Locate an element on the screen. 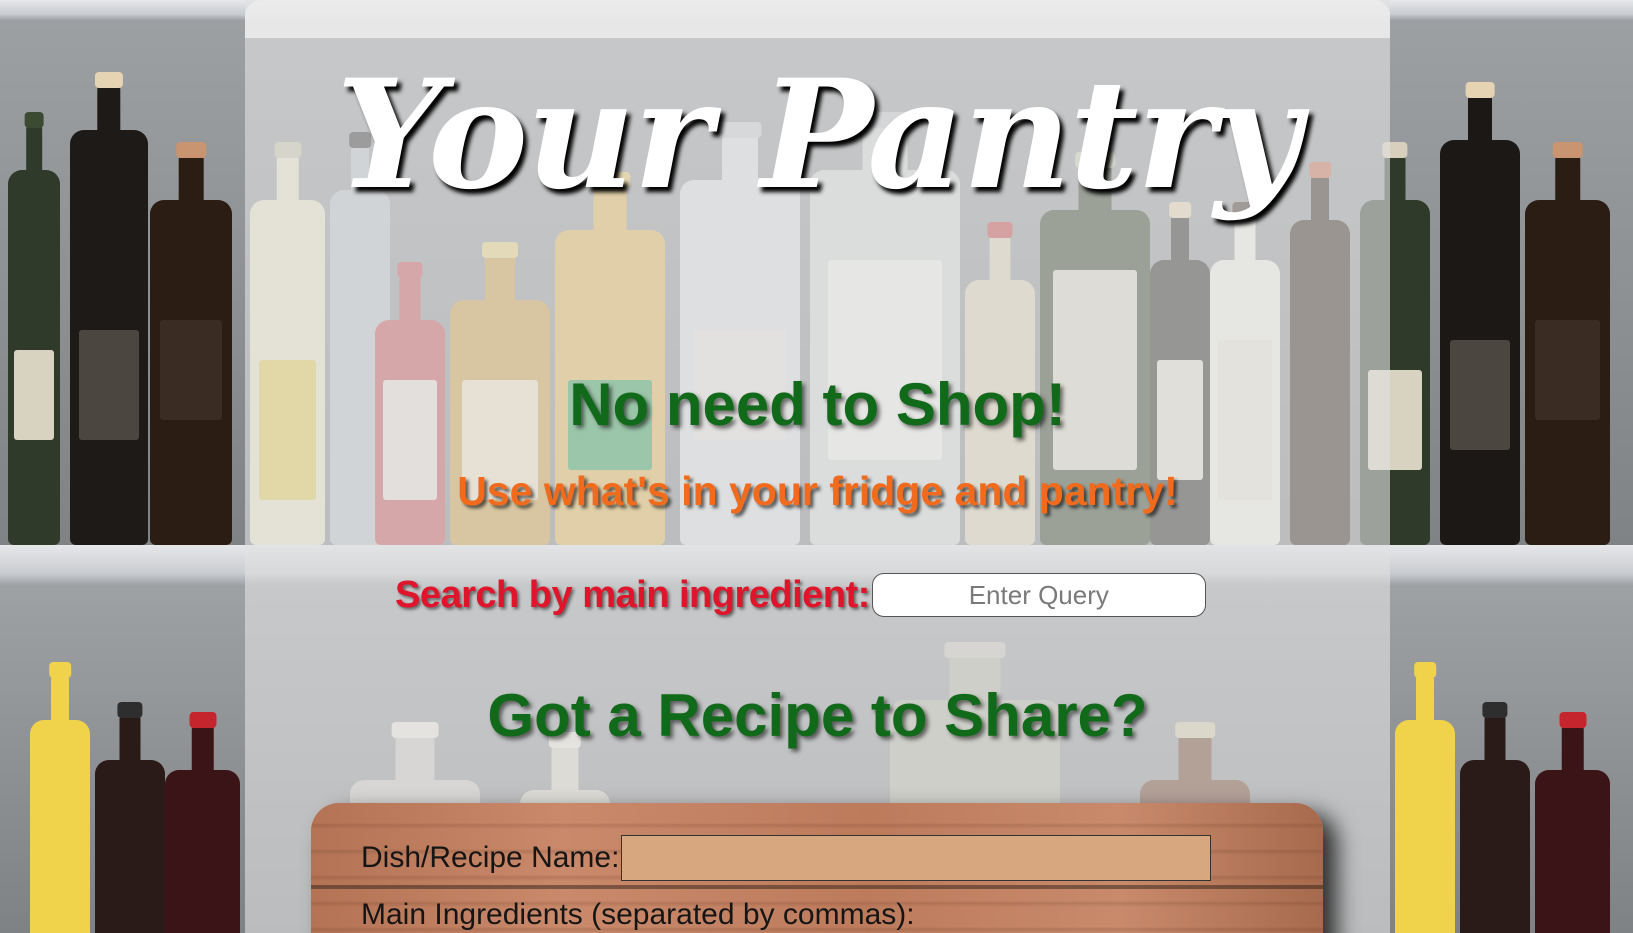  search-input is located at coordinates (1038, 595).